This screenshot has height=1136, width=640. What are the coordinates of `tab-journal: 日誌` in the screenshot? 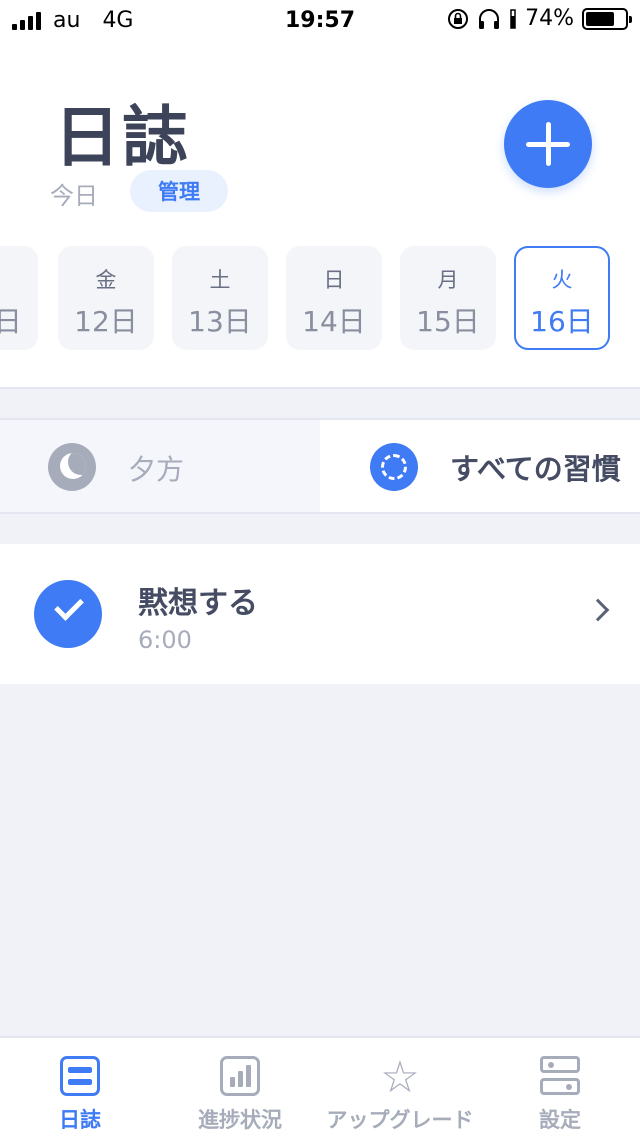 It's located at (80, 1087).